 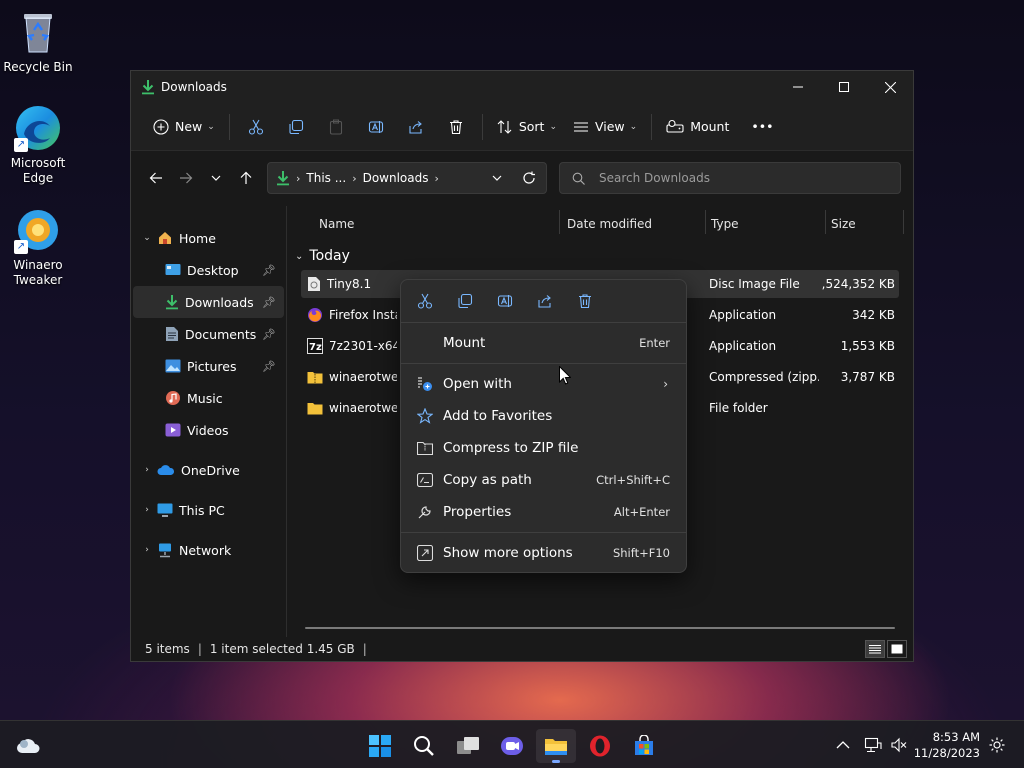 I want to click on recent-locations-button, so click(x=216, y=178).